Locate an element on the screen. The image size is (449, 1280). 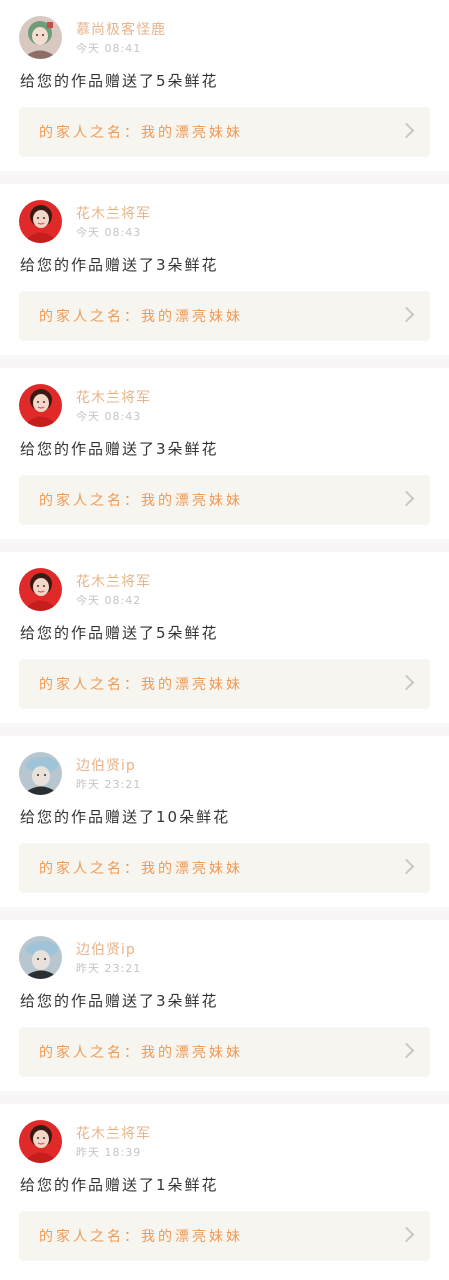
user-name: 慕尚极客怪鹿 is located at coordinates (121, 29).